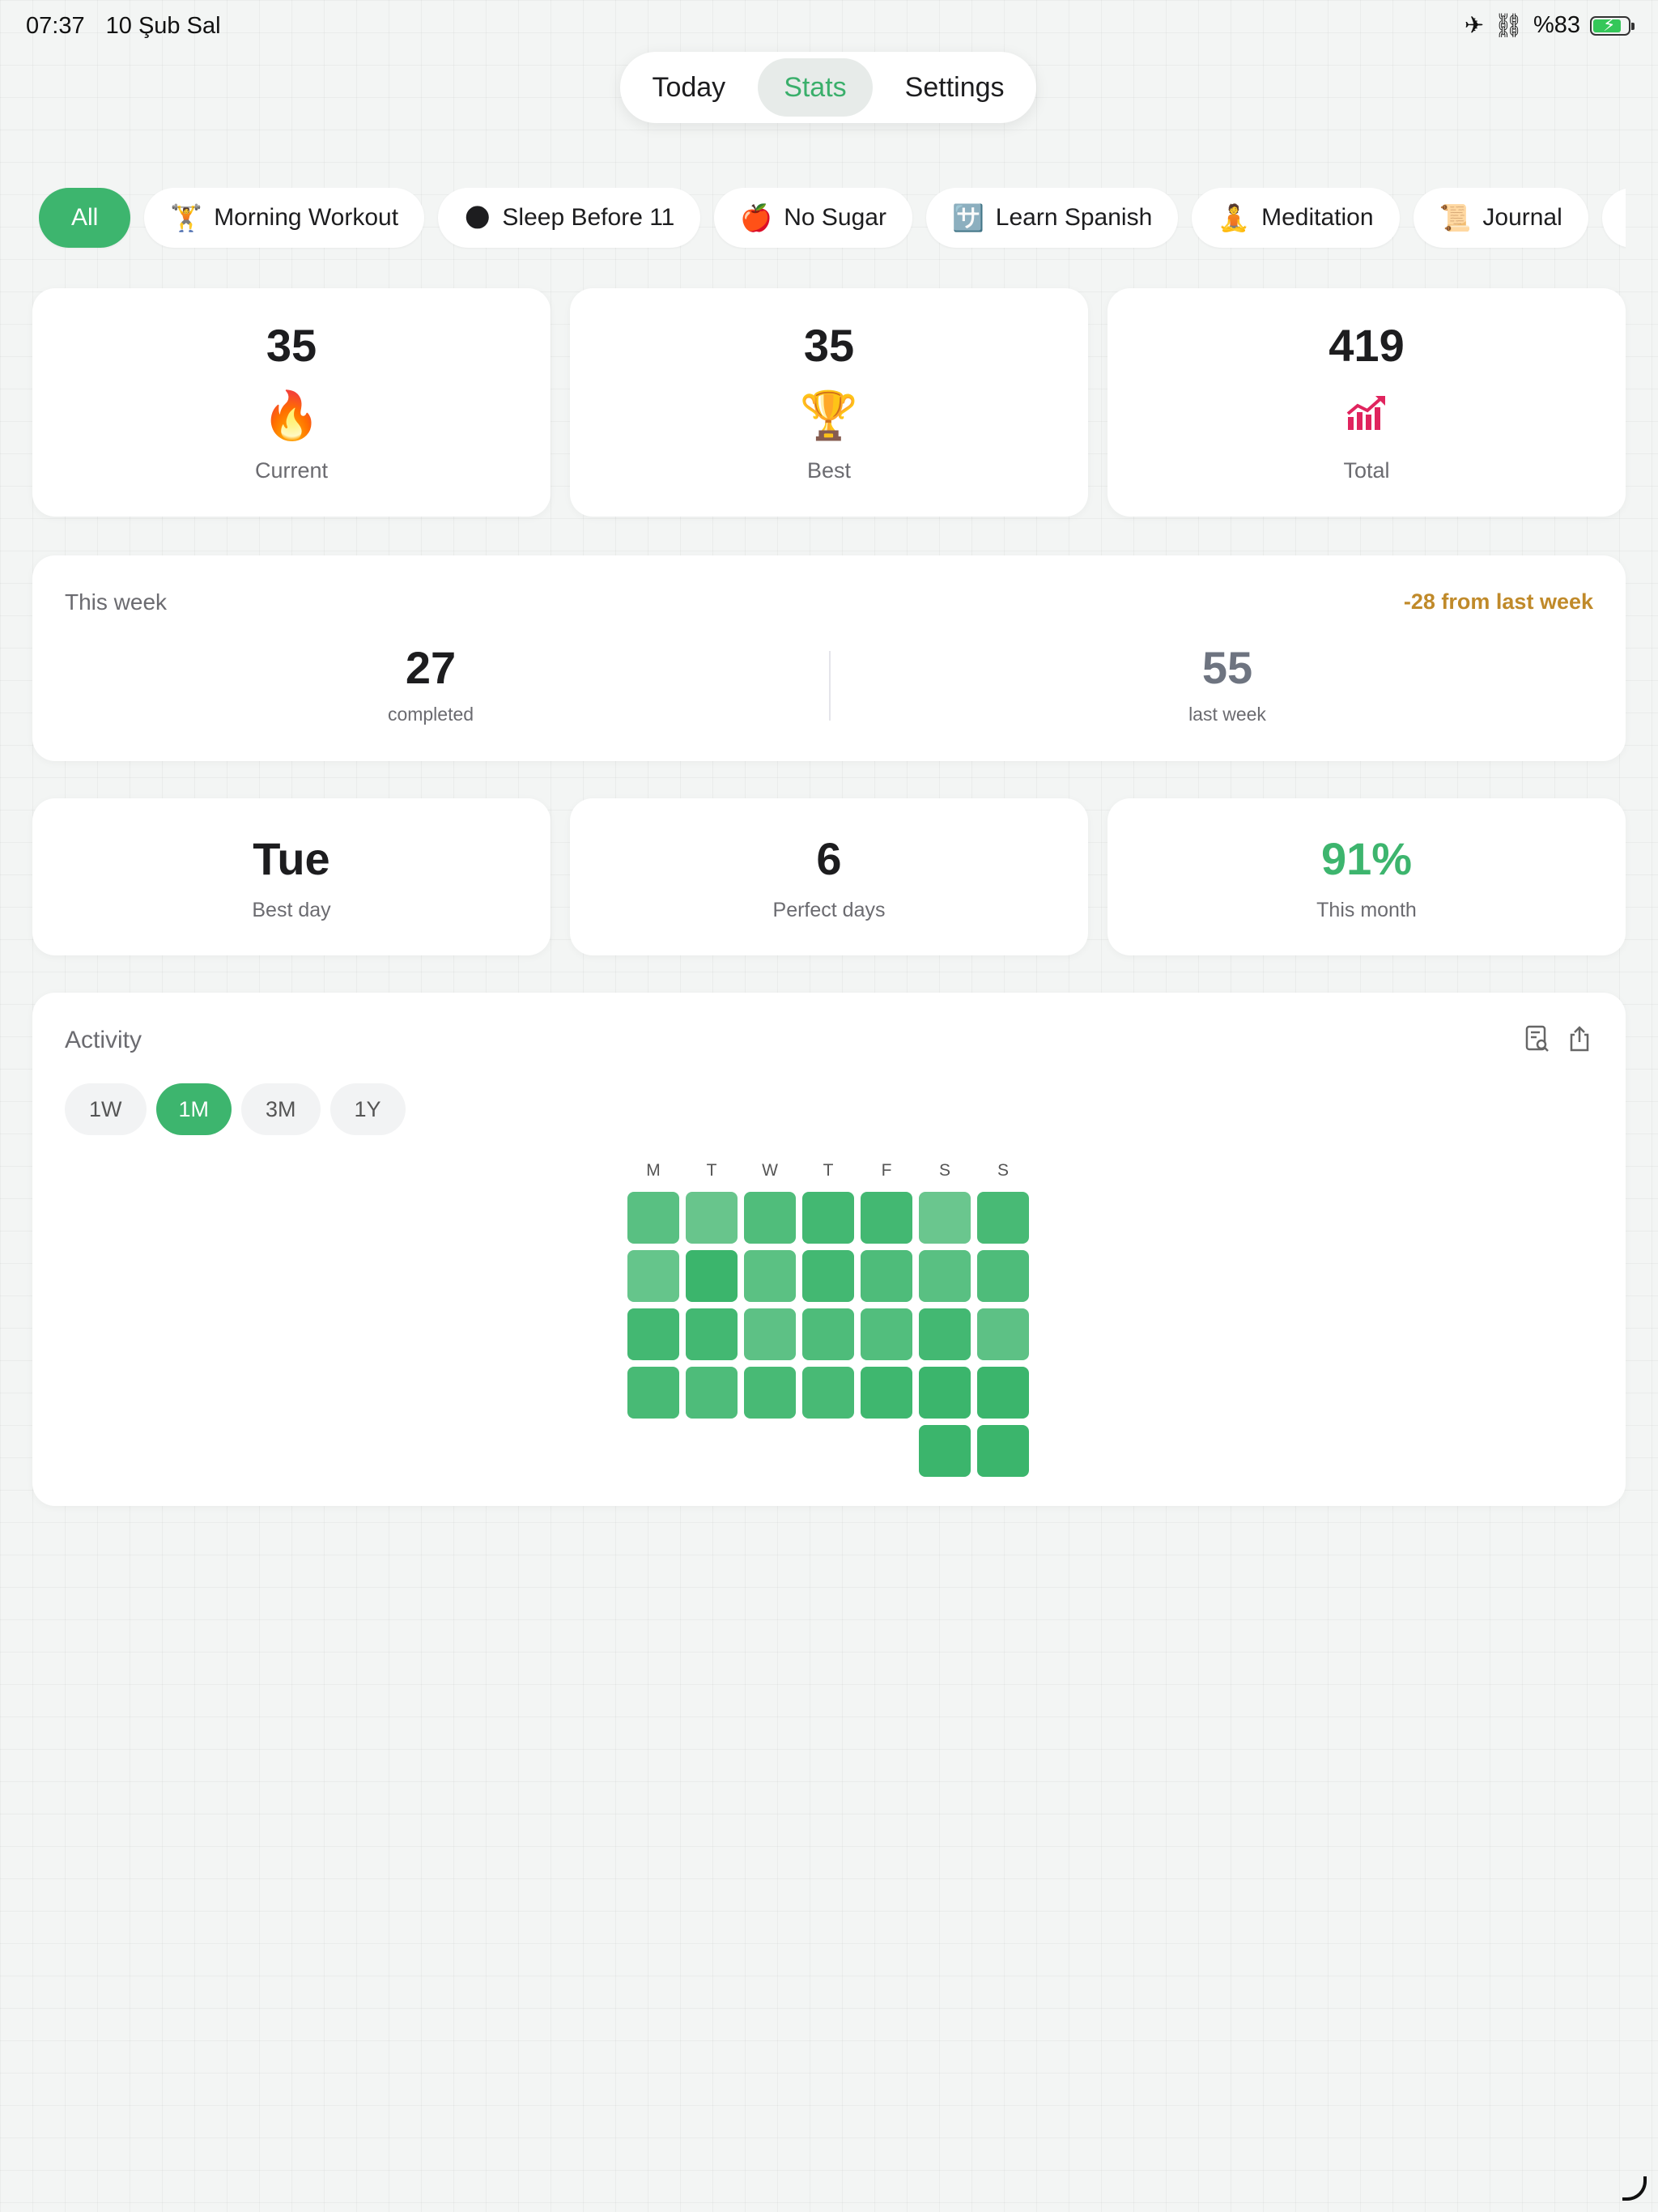  What do you see at coordinates (1366, 403) in the screenshot?
I see `total-card: 419 Total` at bounding box center [1366, 403].